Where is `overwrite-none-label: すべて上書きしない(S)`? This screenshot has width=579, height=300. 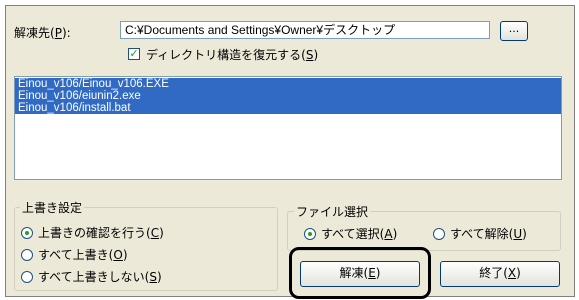
overwrite-none-label: すべて上書きしない(S) is located at coordinates (100, 277).